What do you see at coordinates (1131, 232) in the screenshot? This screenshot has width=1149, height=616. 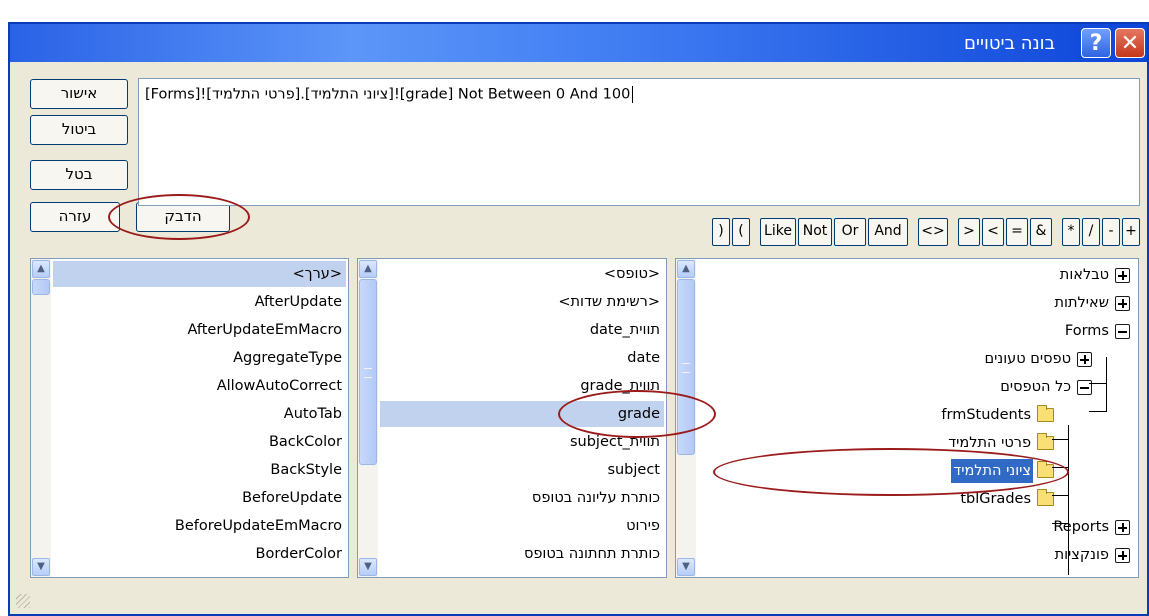 I see `operator-button: +` at bounding box center [1131, 232].